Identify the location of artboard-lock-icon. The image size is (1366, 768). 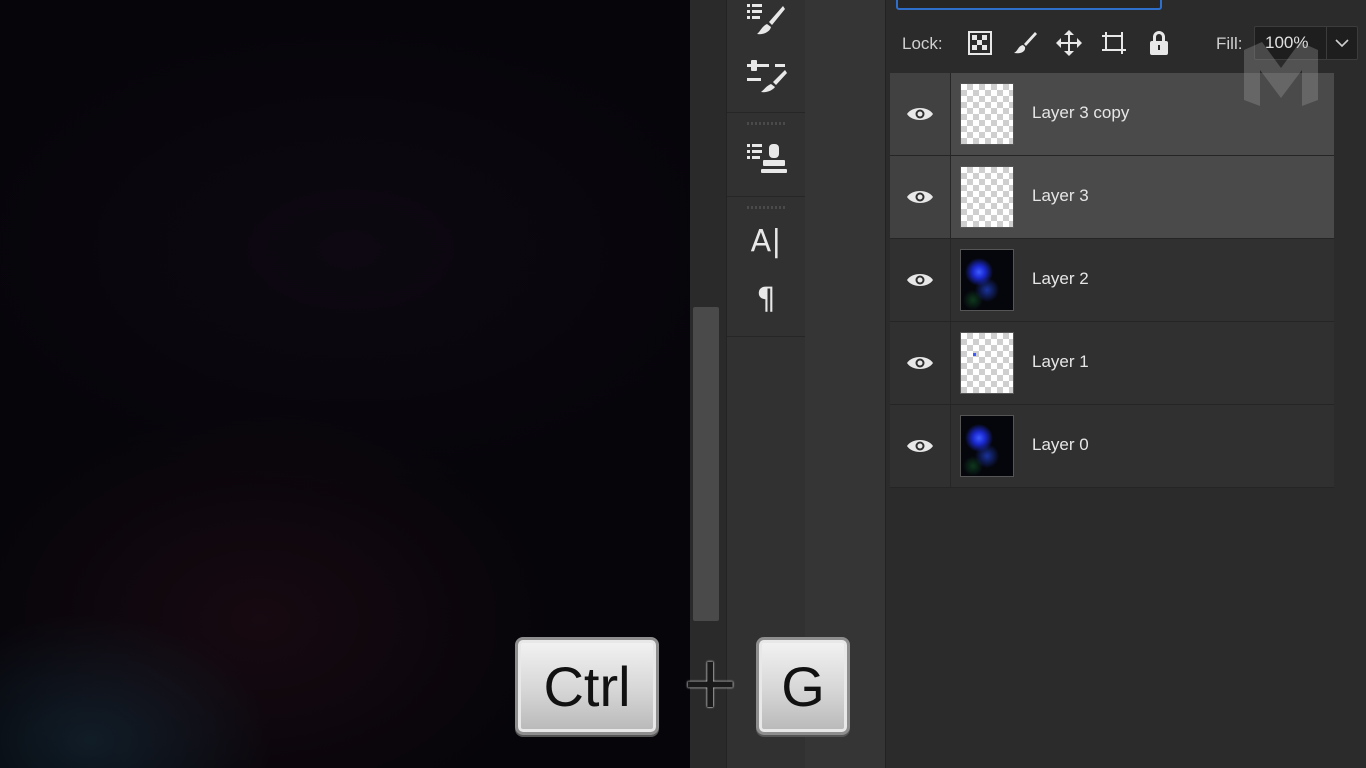
(1114, 43).